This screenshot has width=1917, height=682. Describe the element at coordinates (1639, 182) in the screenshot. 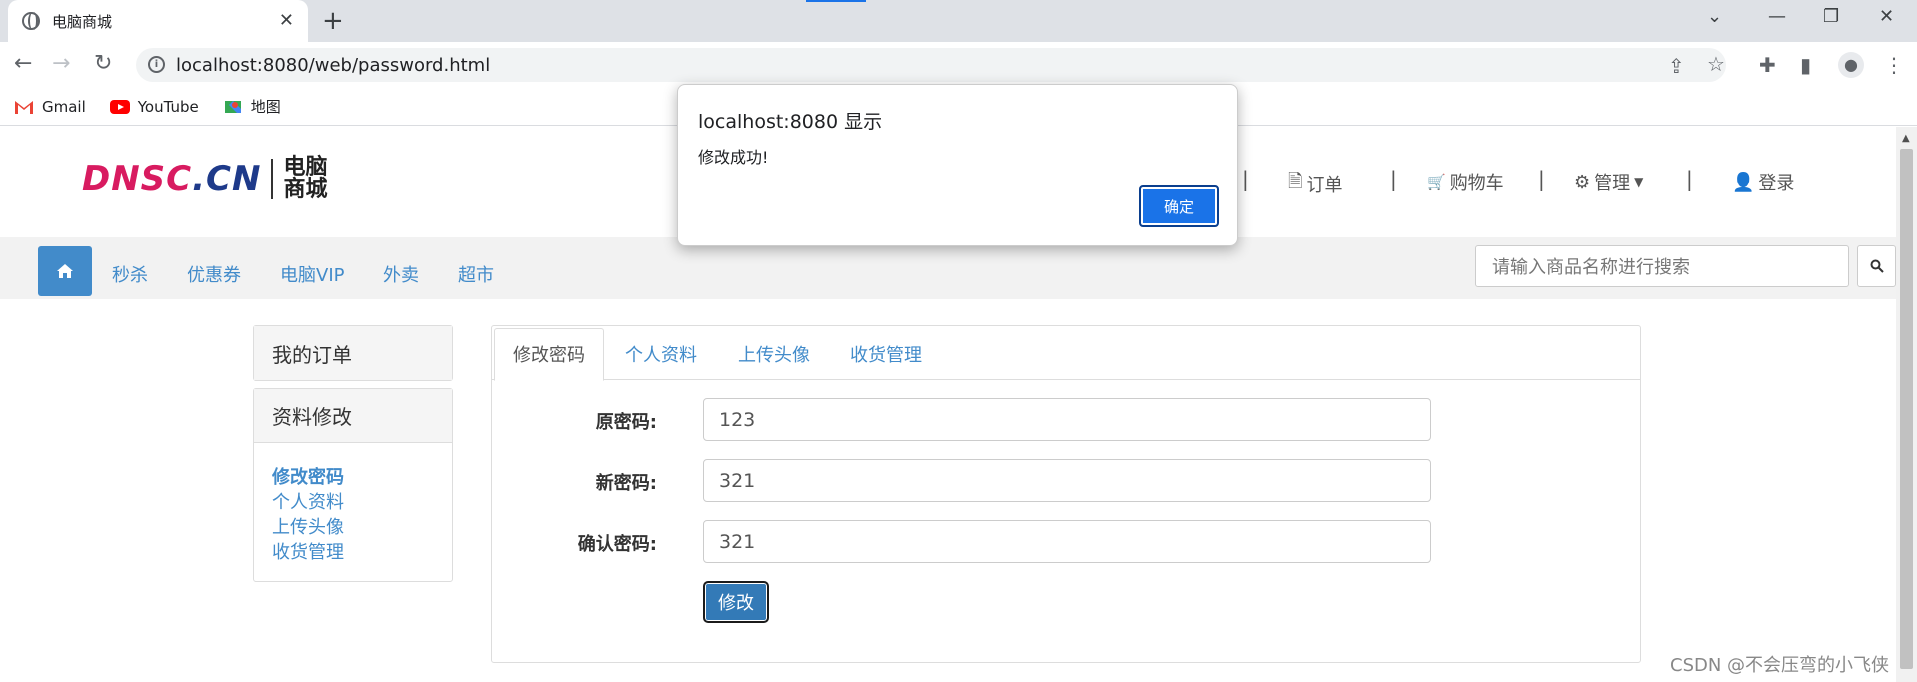

I see `caret-down-icon: ▼` at that location.